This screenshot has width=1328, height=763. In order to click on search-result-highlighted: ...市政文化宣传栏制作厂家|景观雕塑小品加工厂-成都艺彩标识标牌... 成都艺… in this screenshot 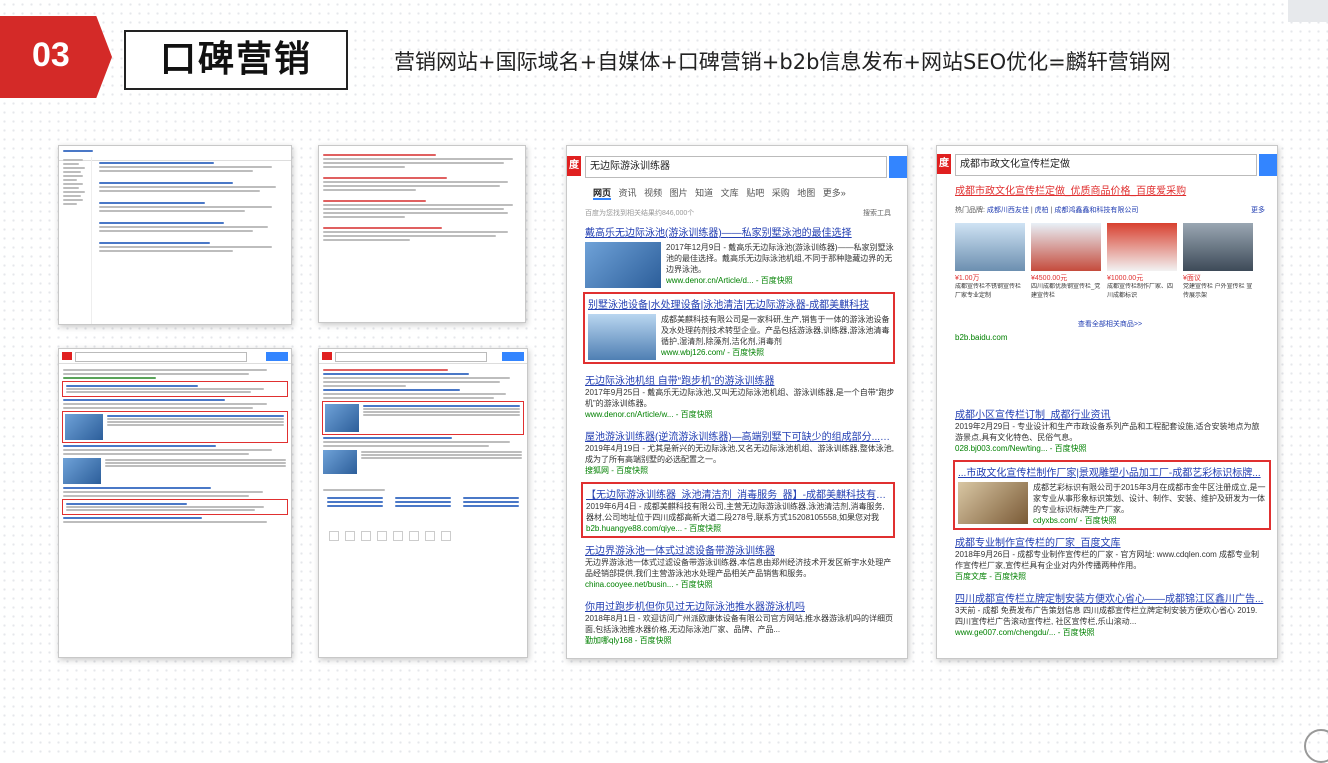, I will do `click(1112, 495)`.